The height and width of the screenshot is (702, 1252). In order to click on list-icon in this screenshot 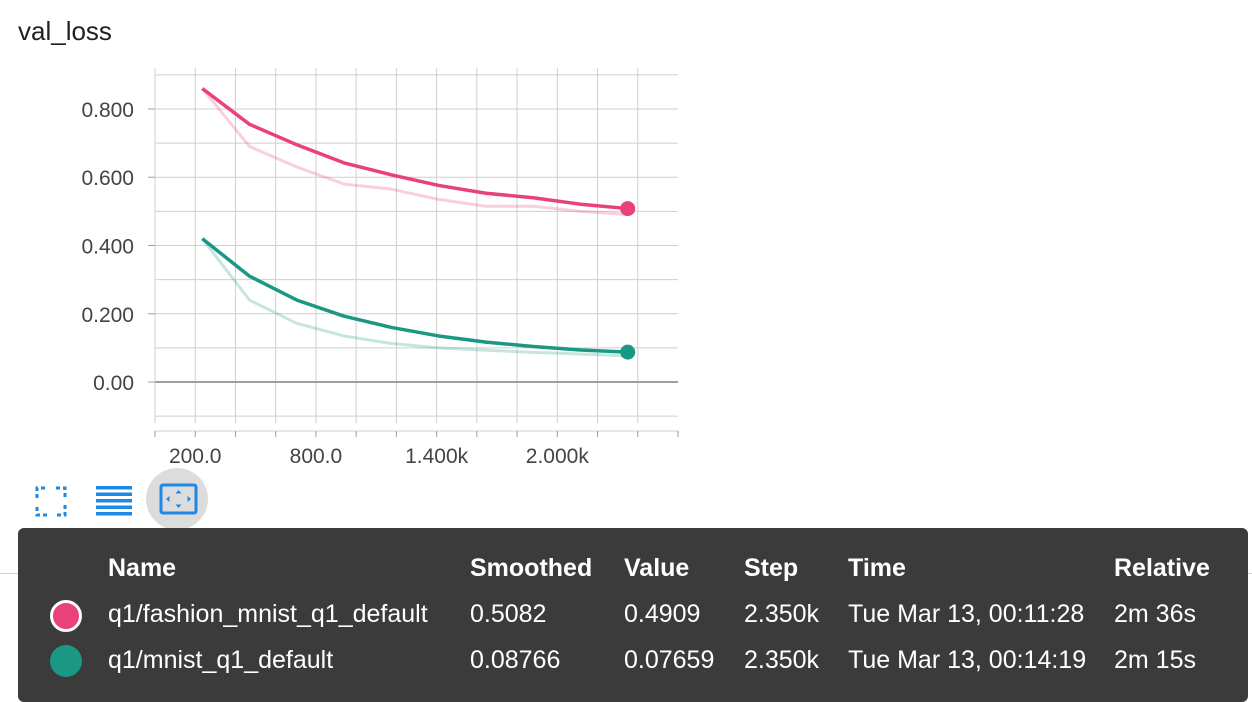, I will do `click(114, 501)`.